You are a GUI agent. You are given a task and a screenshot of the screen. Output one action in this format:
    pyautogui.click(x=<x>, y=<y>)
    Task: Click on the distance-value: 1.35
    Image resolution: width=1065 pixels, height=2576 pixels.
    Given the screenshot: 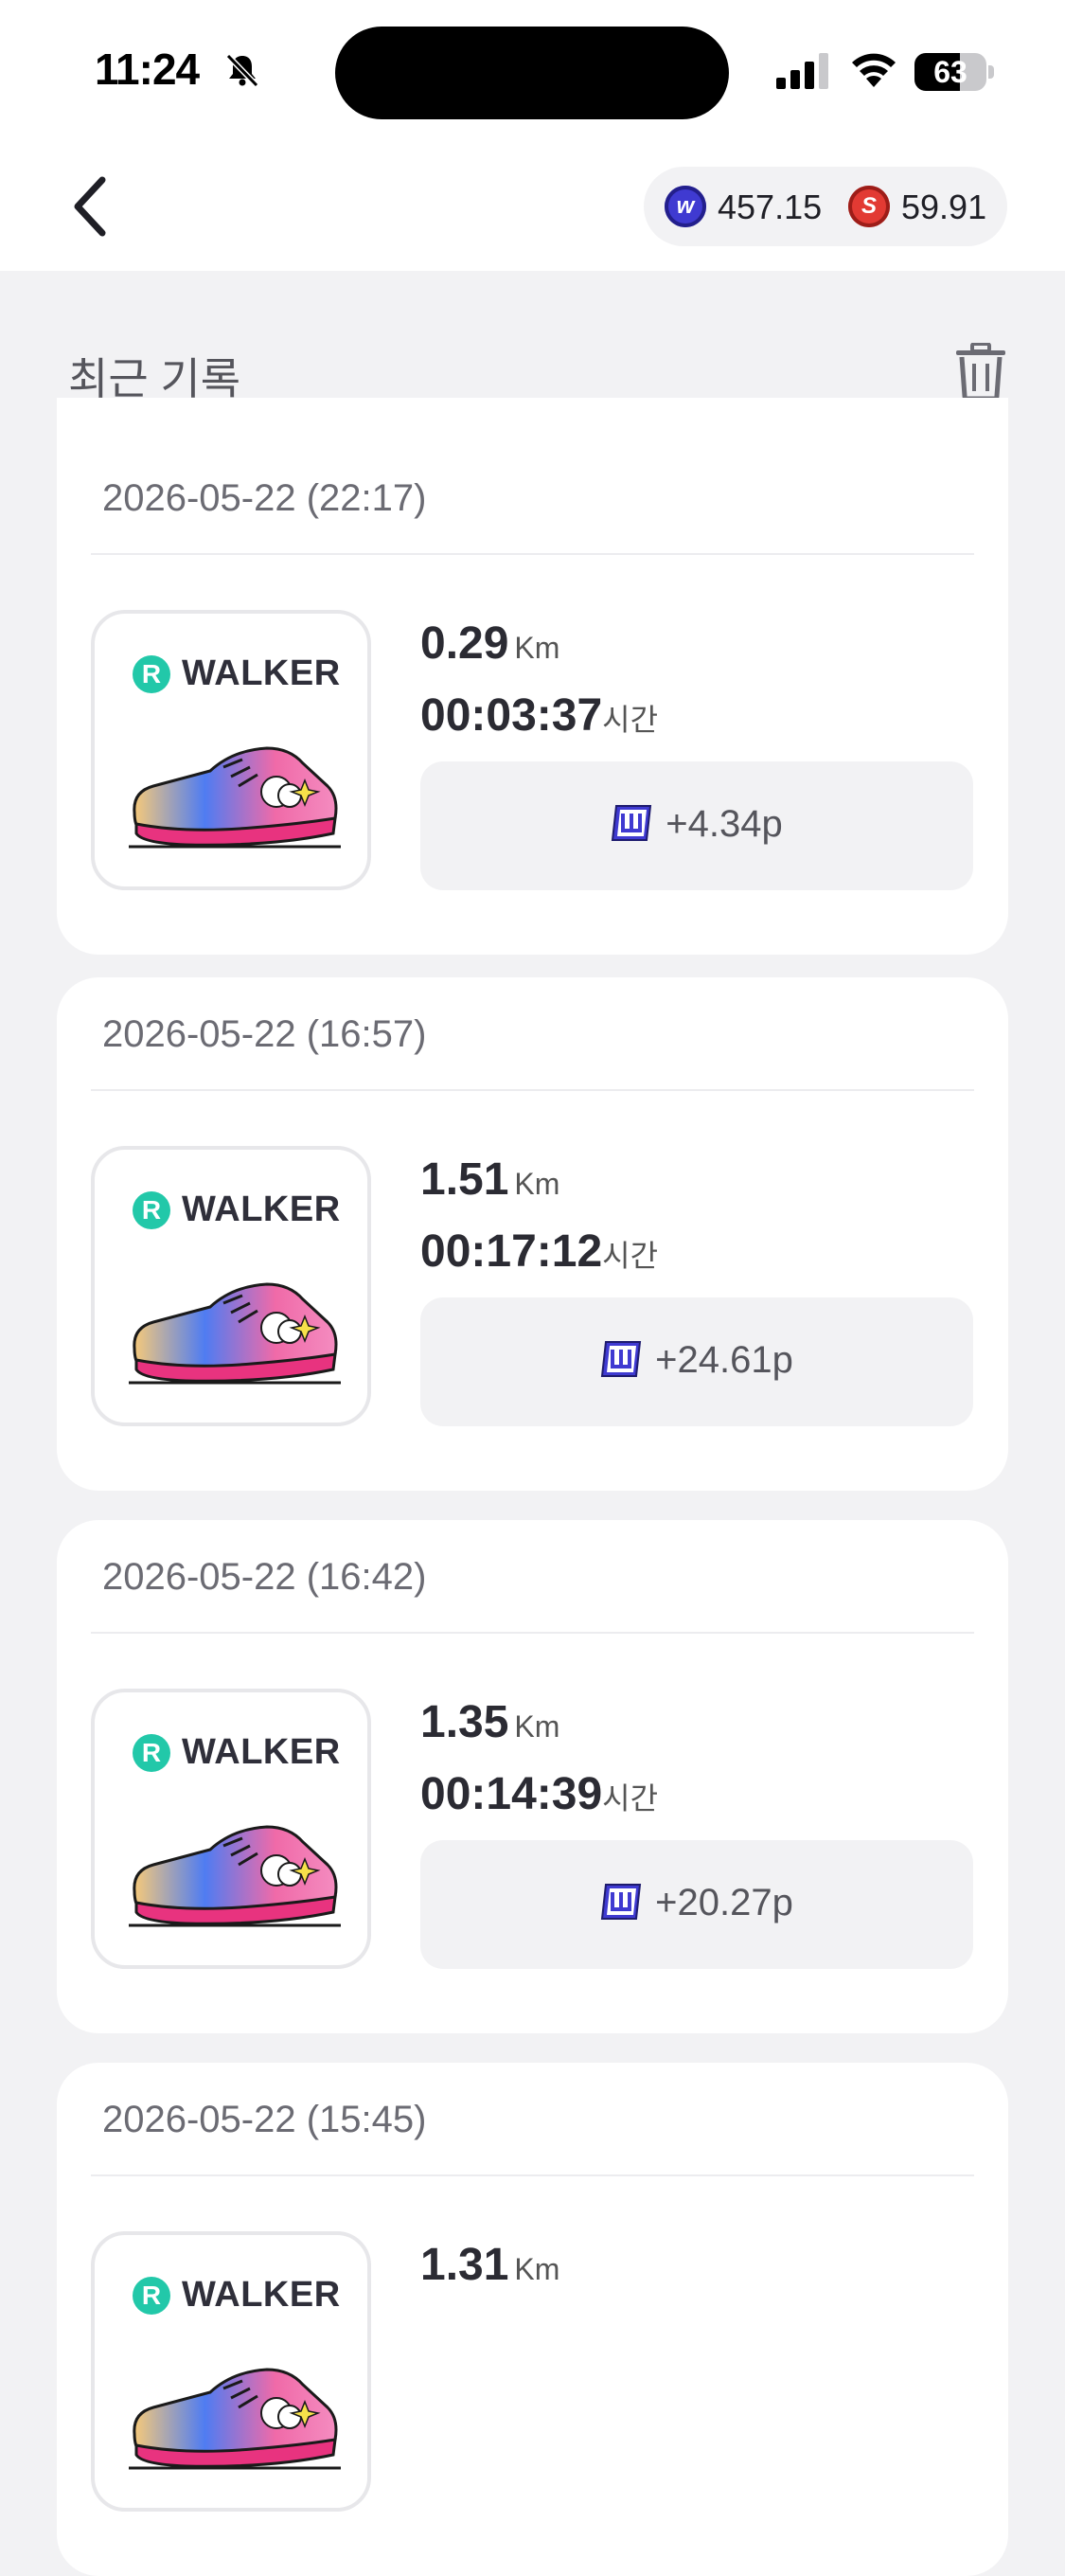 What is the action you would take?
    pyautogui.click(x=464, y=1722)
    